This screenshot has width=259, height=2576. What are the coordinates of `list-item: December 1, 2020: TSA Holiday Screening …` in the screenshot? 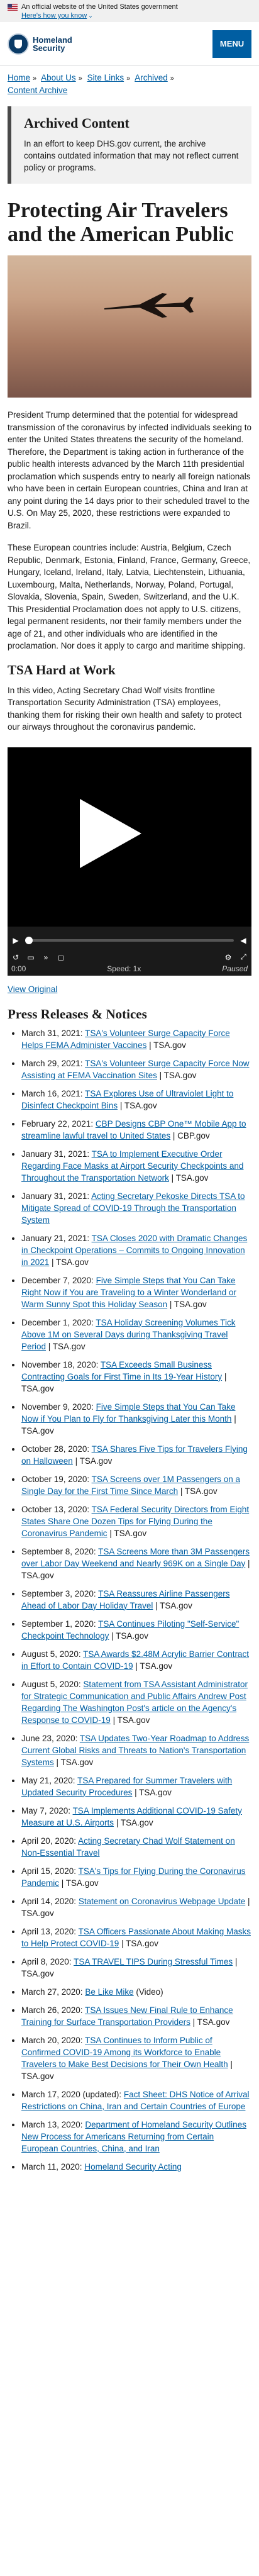 It's located at (136, 1335).